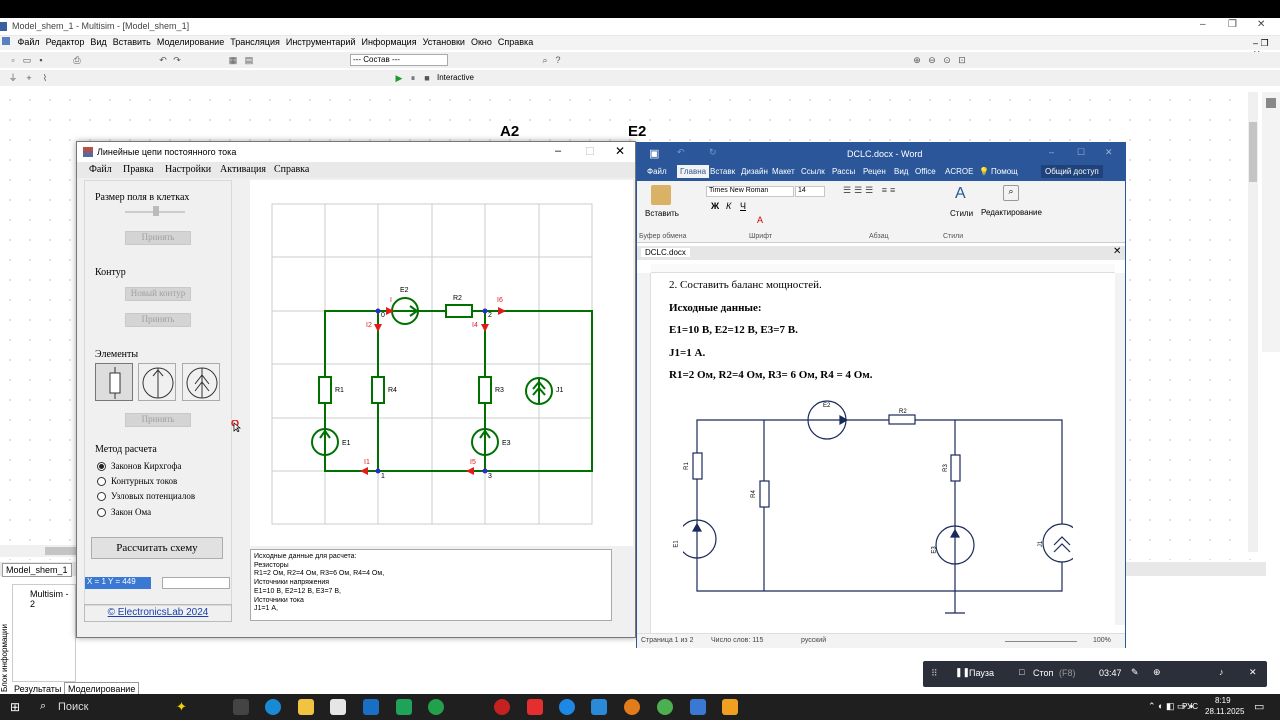 This screenshot has width=1280, height=720. Describe the element at coordinates (1021, 672) in the screenshot. I see `stop-square-icon: □` at that location.